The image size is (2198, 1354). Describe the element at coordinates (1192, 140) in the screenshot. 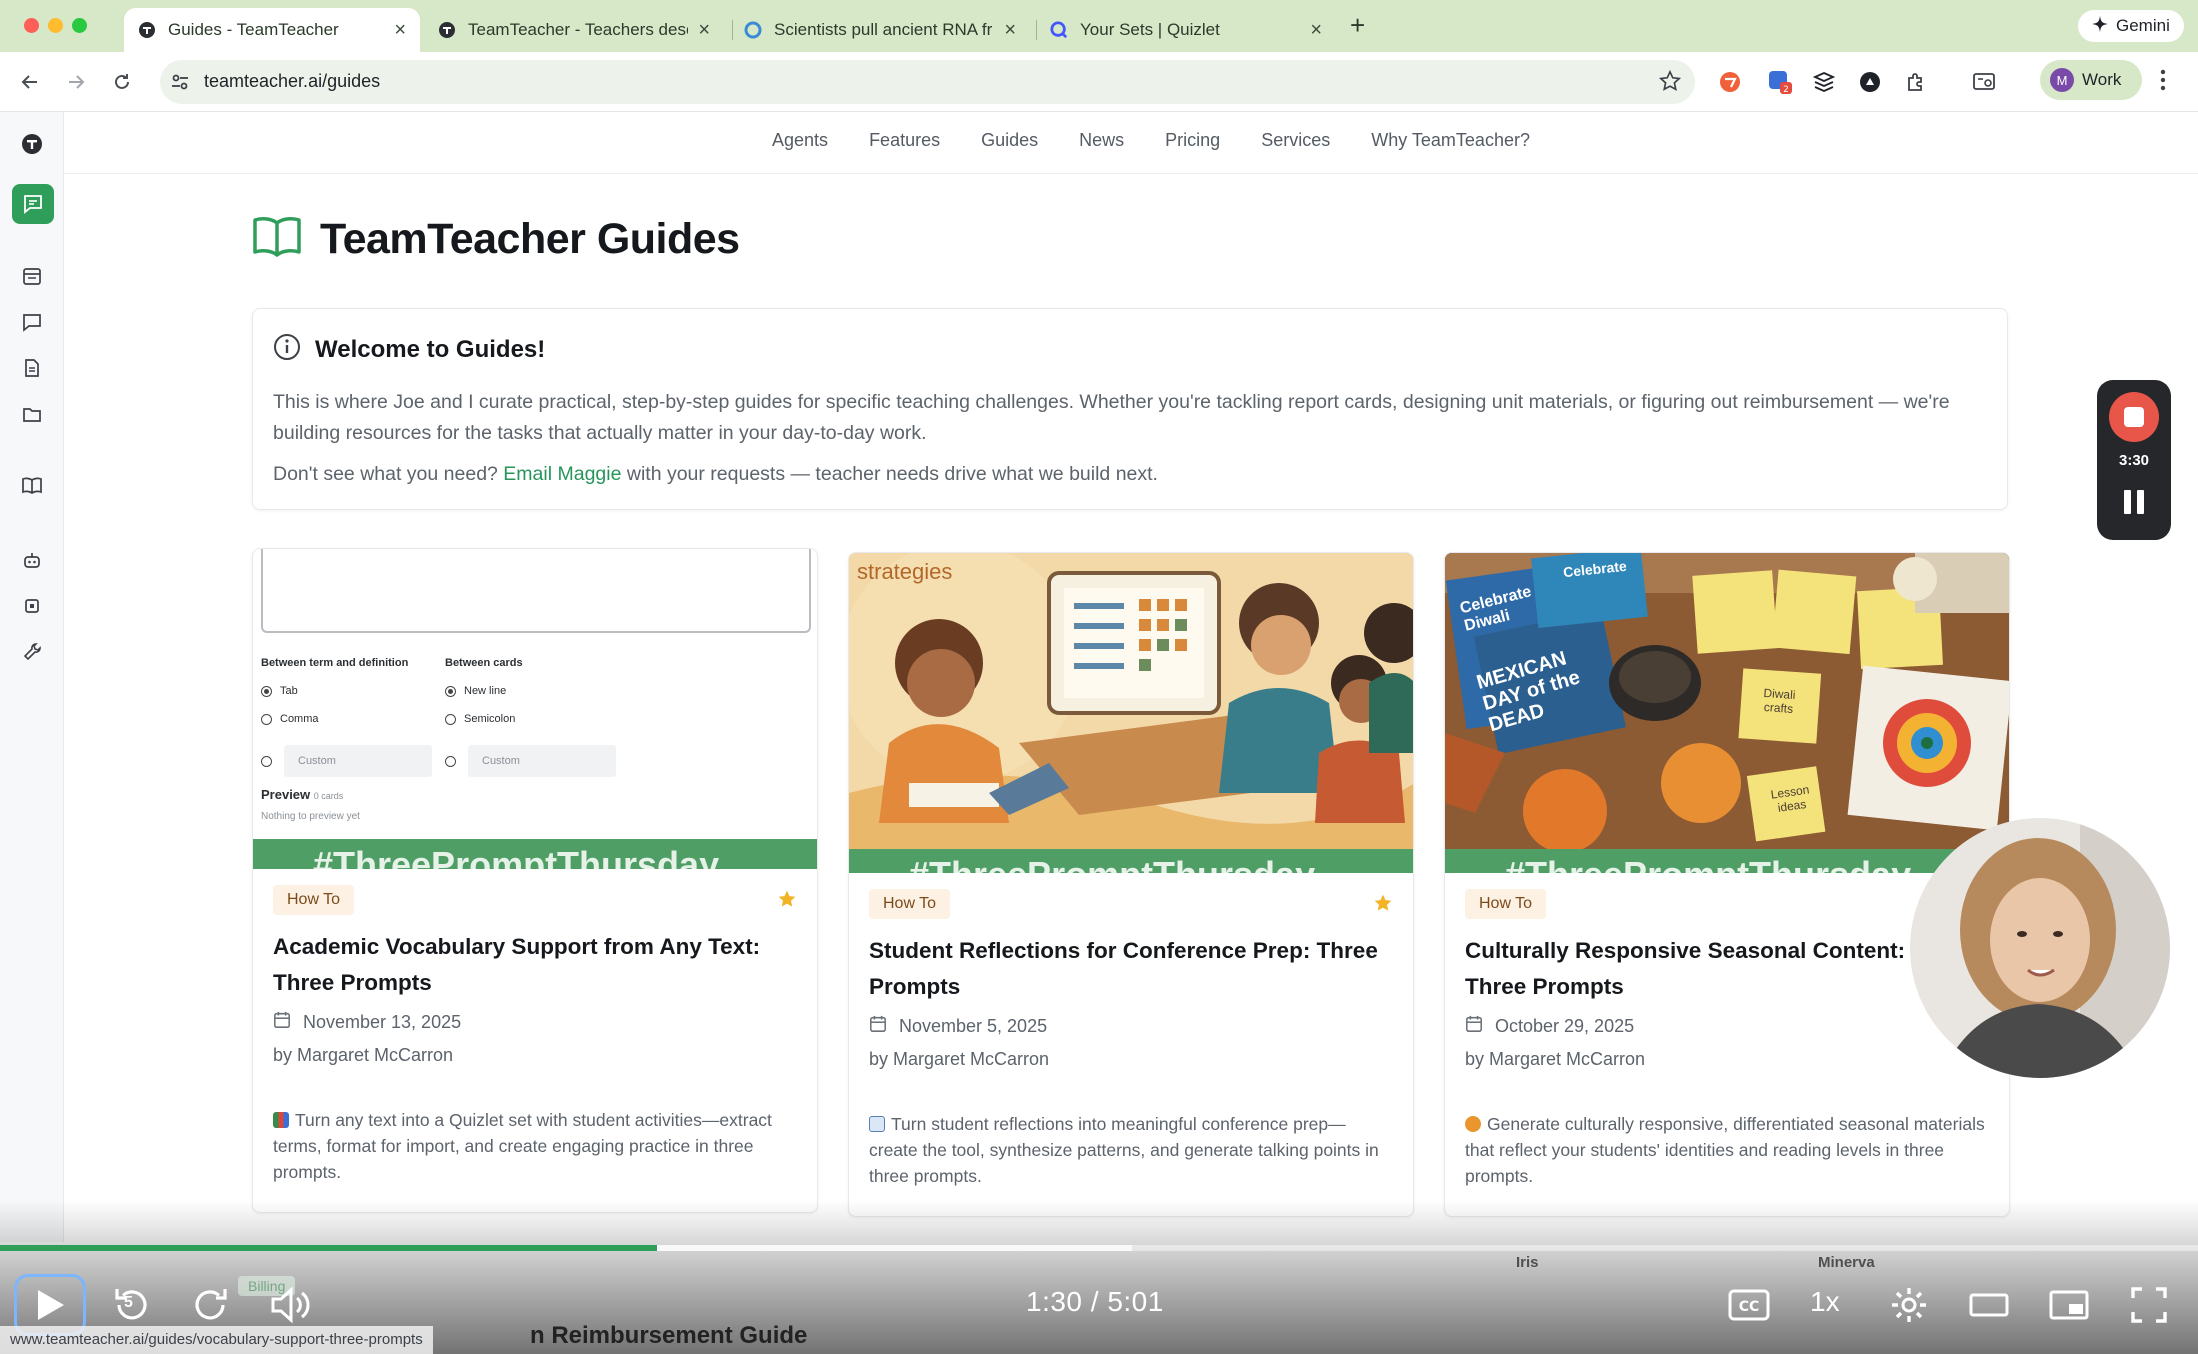

I see `nav-pricing: Pricing` at that location.